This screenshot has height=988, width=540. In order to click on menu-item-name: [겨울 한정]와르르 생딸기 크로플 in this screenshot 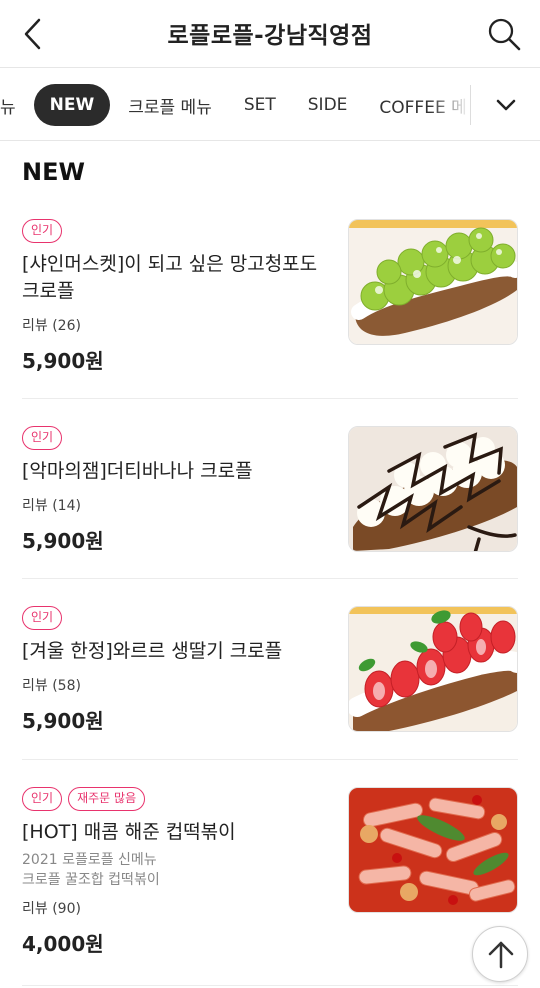, I will do `click(152, 651)`.